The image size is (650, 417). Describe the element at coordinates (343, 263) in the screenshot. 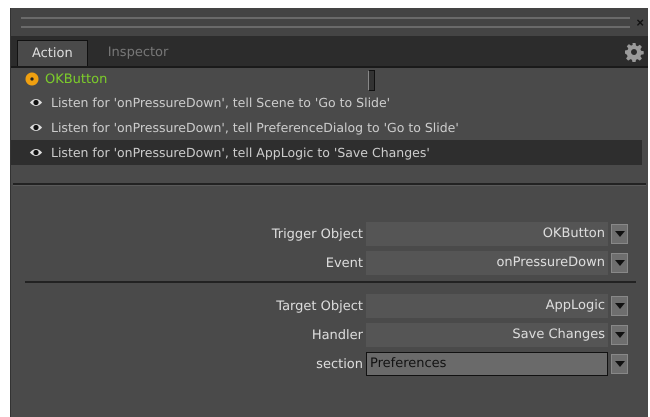

I see `field-label: Event` at that location.